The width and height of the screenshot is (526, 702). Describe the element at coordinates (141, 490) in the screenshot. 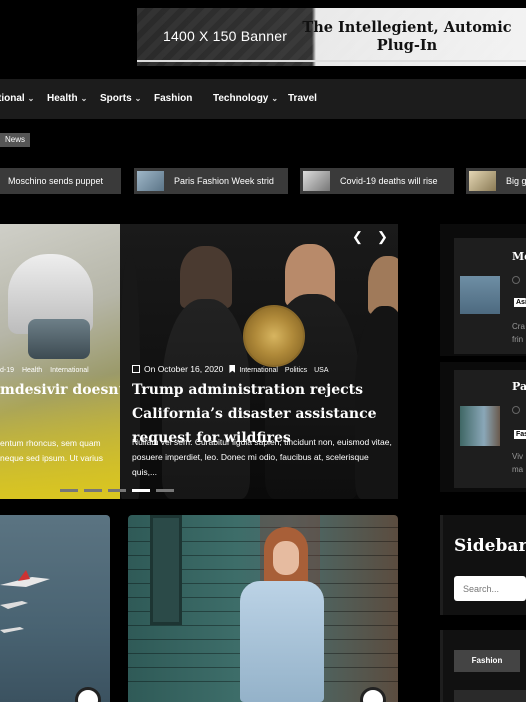

I see `slider-dot-active` at that location.